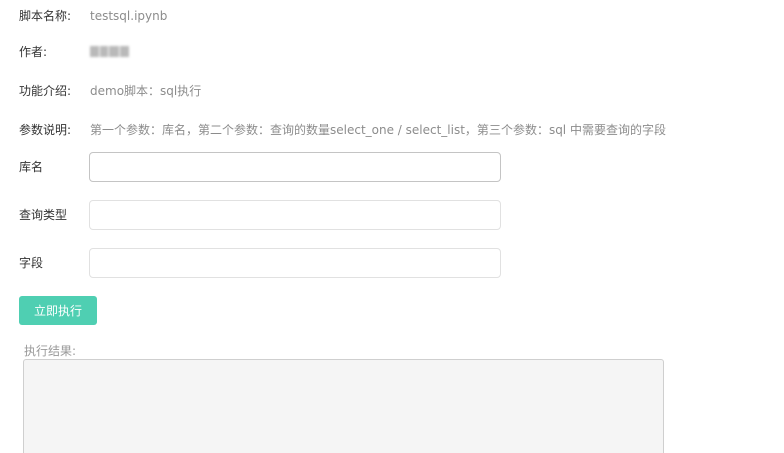  What do you see at coordinates (31, 167) in the screenshot?
I see `db-name-label: 库名` at bounding box center [31, 167].